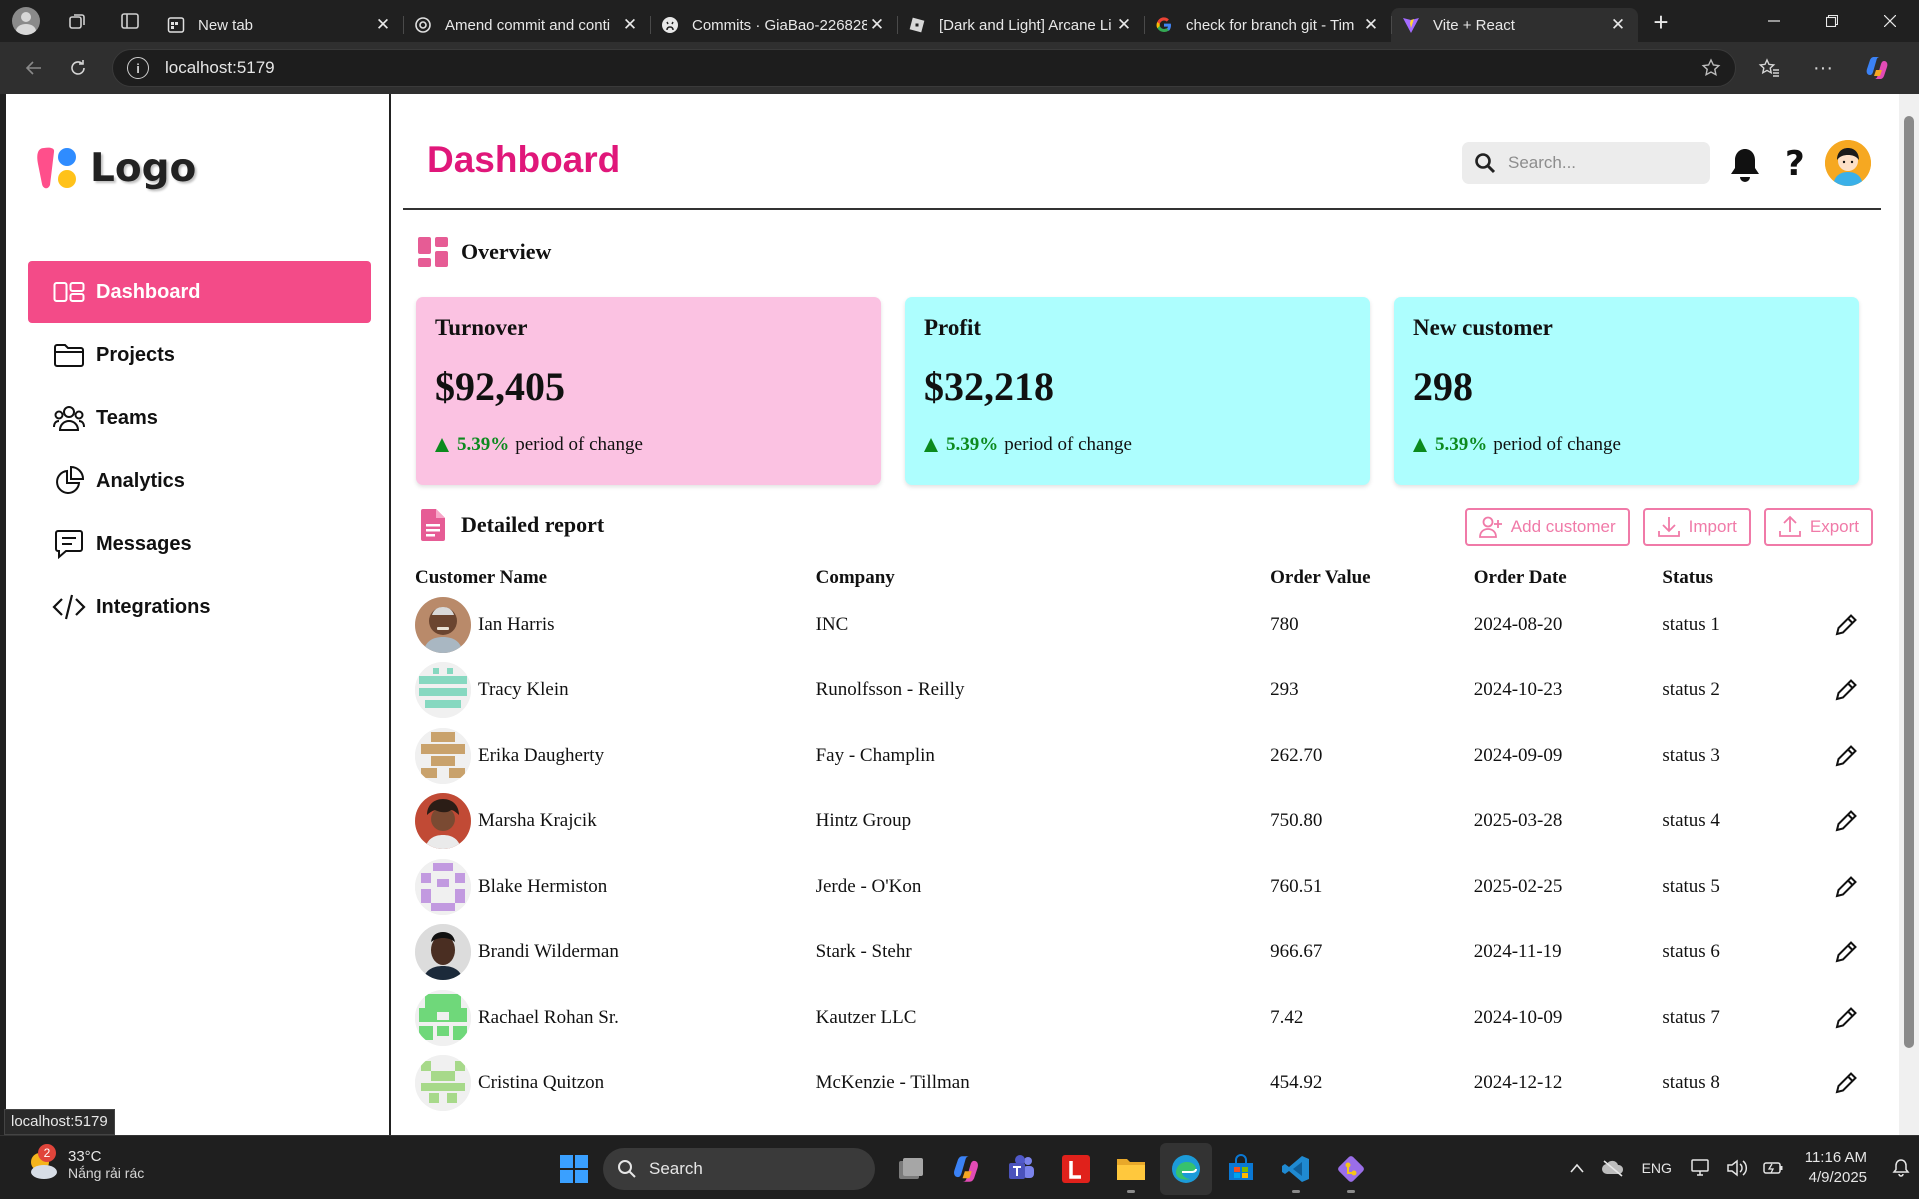 This screenshot has width=1919, height=1199. I want to click on column-header: Order Value, so click(1372, 578).